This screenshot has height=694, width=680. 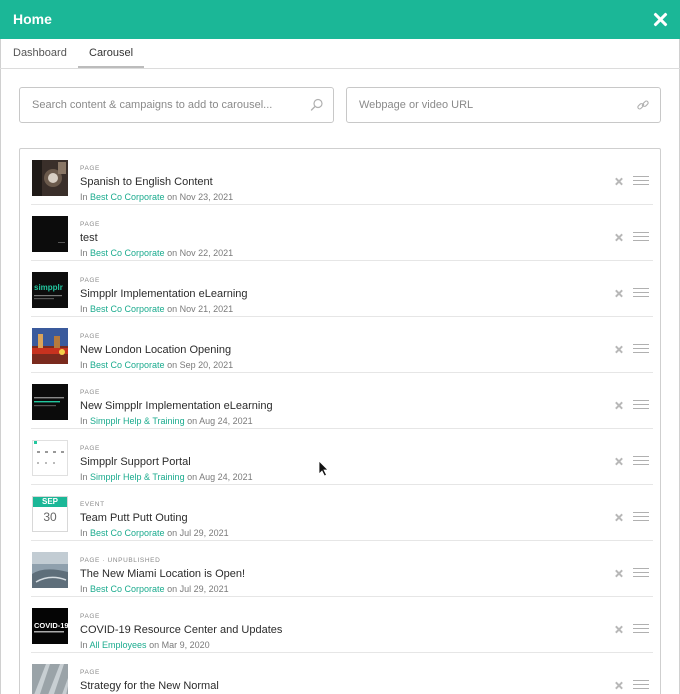 I want to click on thumb-covid-text: COVID-19, so click(x=51, y=625).